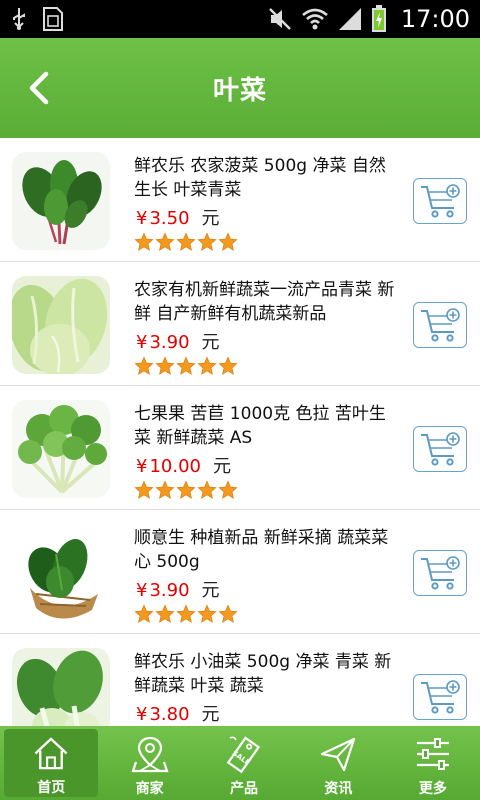 The image size is (480, 800). Describe the element at coordinates (19, 19) in the screenshot. I see `usb-icon` at that location.